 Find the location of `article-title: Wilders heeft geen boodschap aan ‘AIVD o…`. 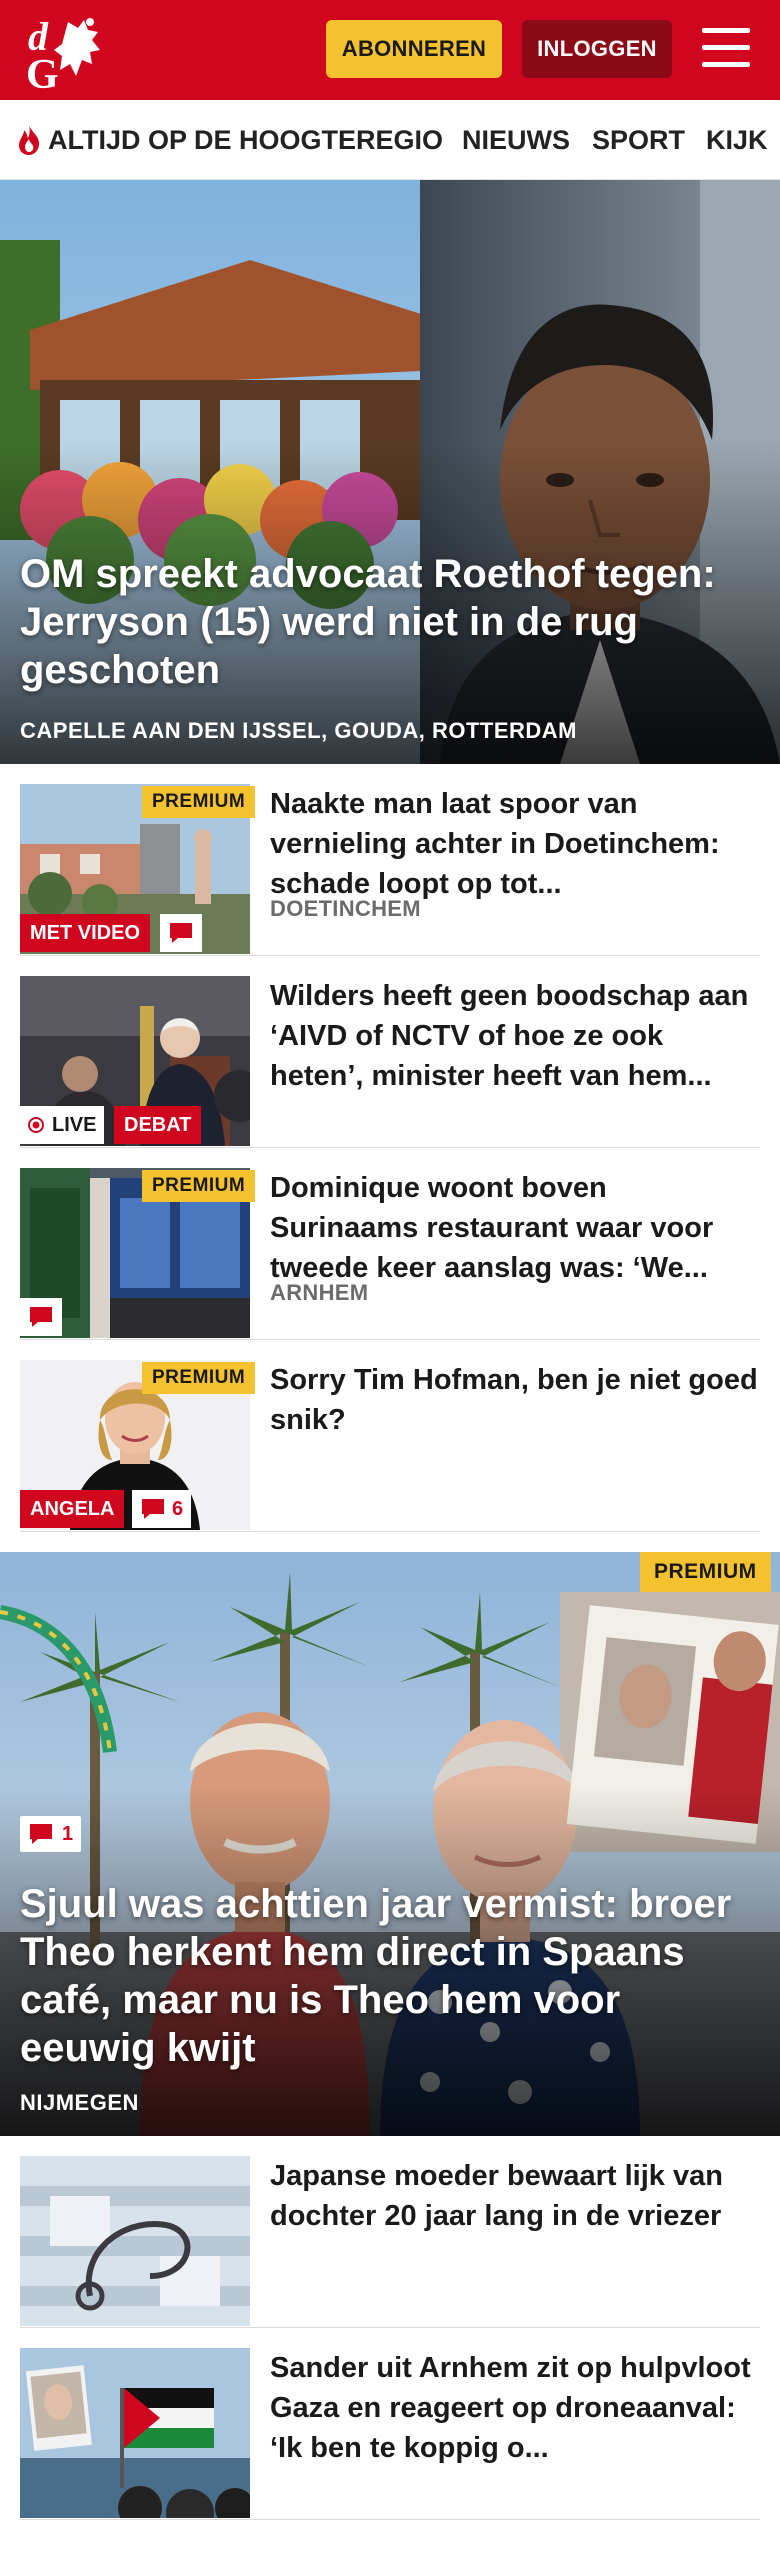

article-title: Wilders heeft geen boodschap aan ‘AIVD o… is located at coordinates (515, 1036).